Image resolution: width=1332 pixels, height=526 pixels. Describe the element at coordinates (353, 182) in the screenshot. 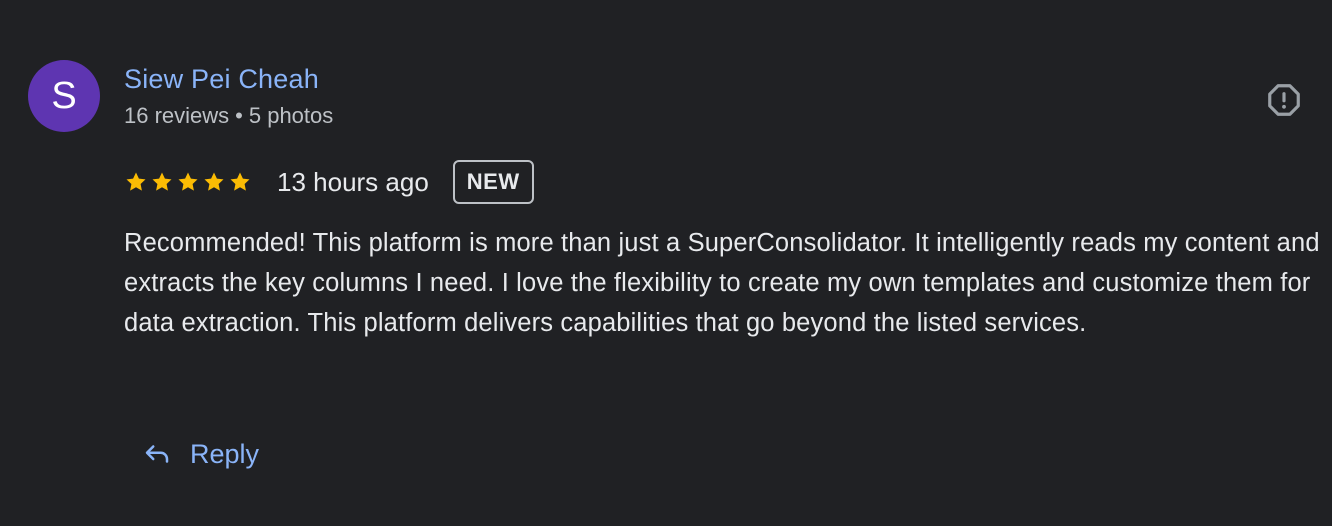

I see `review-time: 13 hours ago` at that location.